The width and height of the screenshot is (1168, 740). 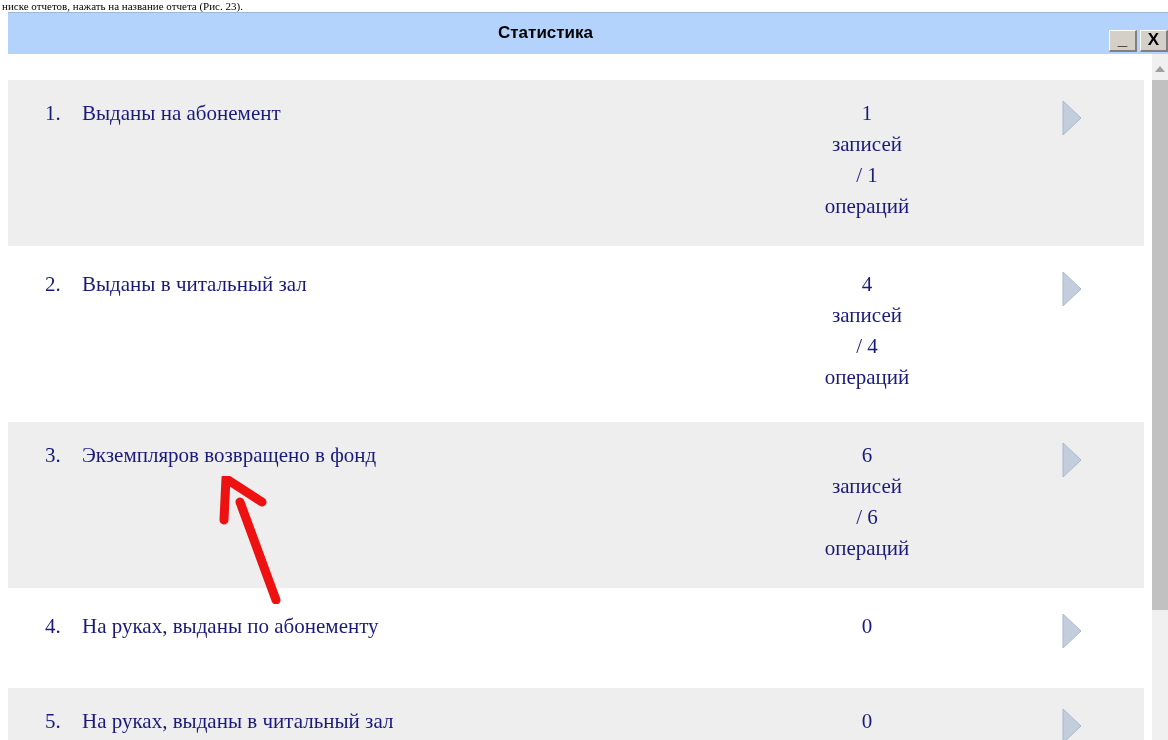 I want to click on scrollbar-thumb, so click(x=1160, y=345).